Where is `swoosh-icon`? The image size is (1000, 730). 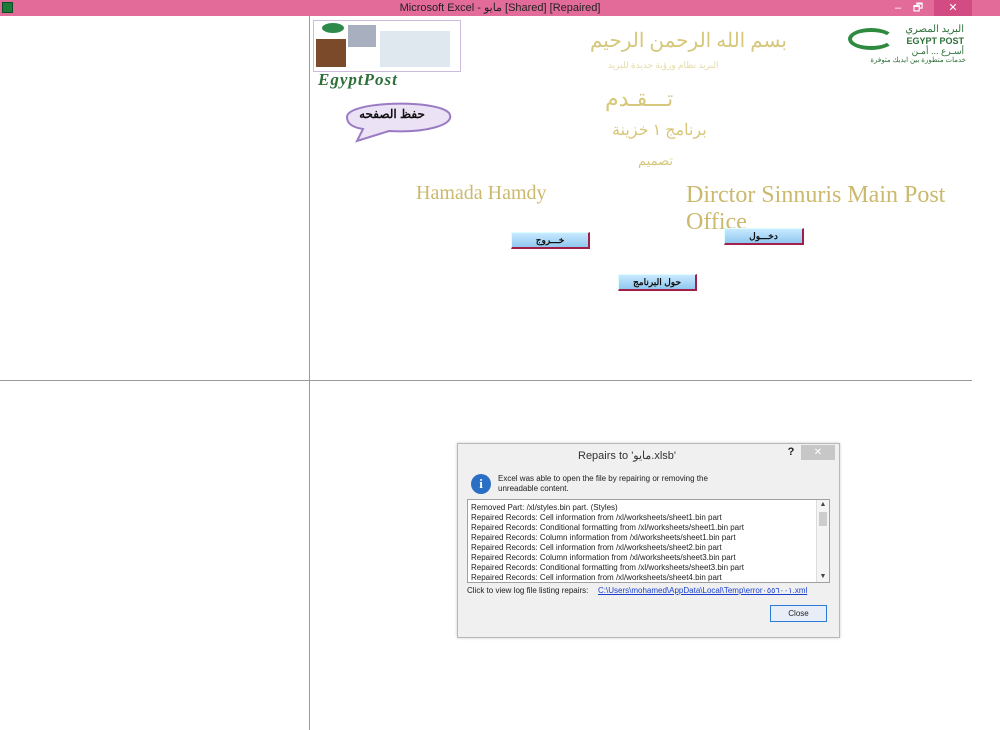 swoosh-icon is located at coordinates (871, 39).